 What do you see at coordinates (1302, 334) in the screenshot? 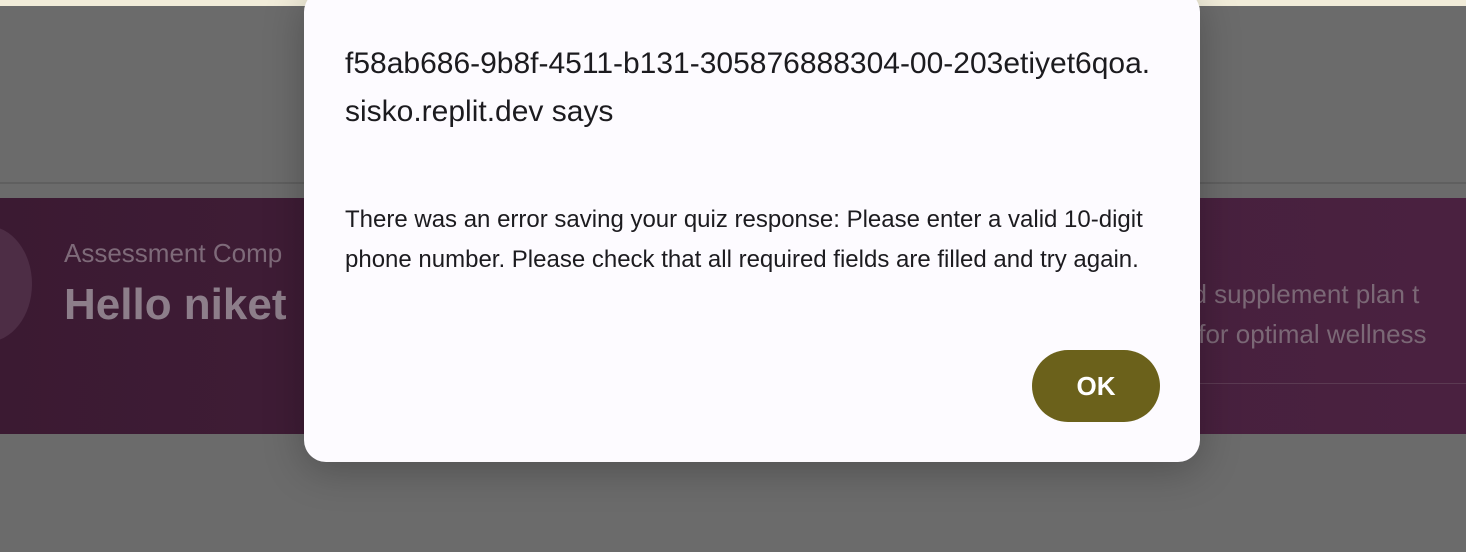
I see `hero-description-line-2: s for optimal wellness` at bounding box center [1302, 334].